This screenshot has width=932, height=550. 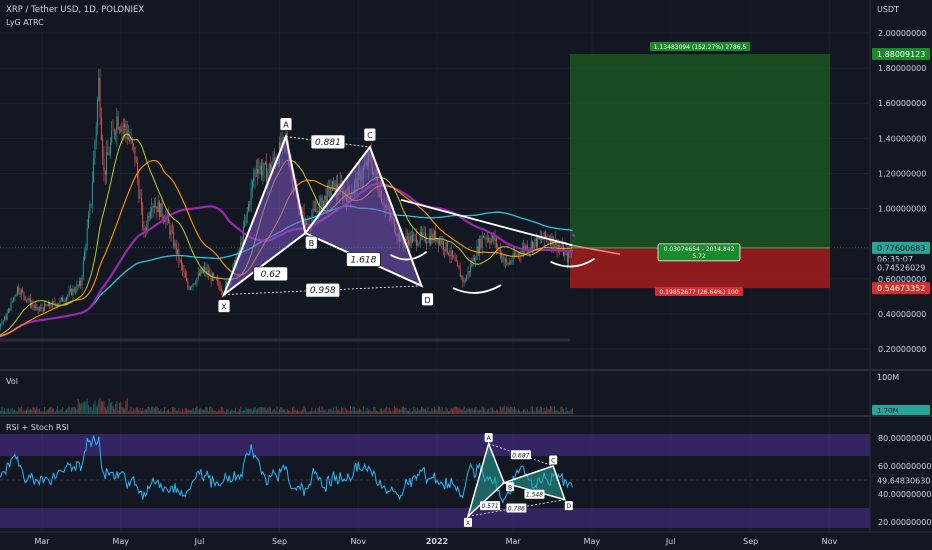 I want to click on time-tick-label: Jul, so click(x=199, y=541).